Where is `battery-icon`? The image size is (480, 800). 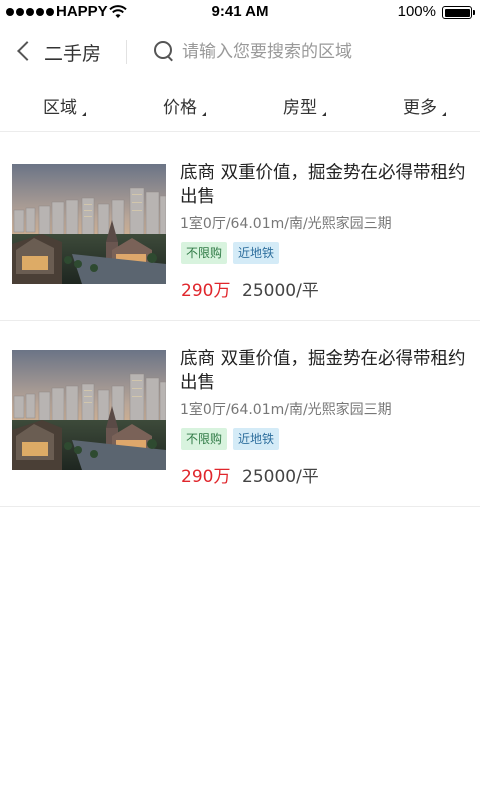 battery-icon is located at coordinates (458, 12).